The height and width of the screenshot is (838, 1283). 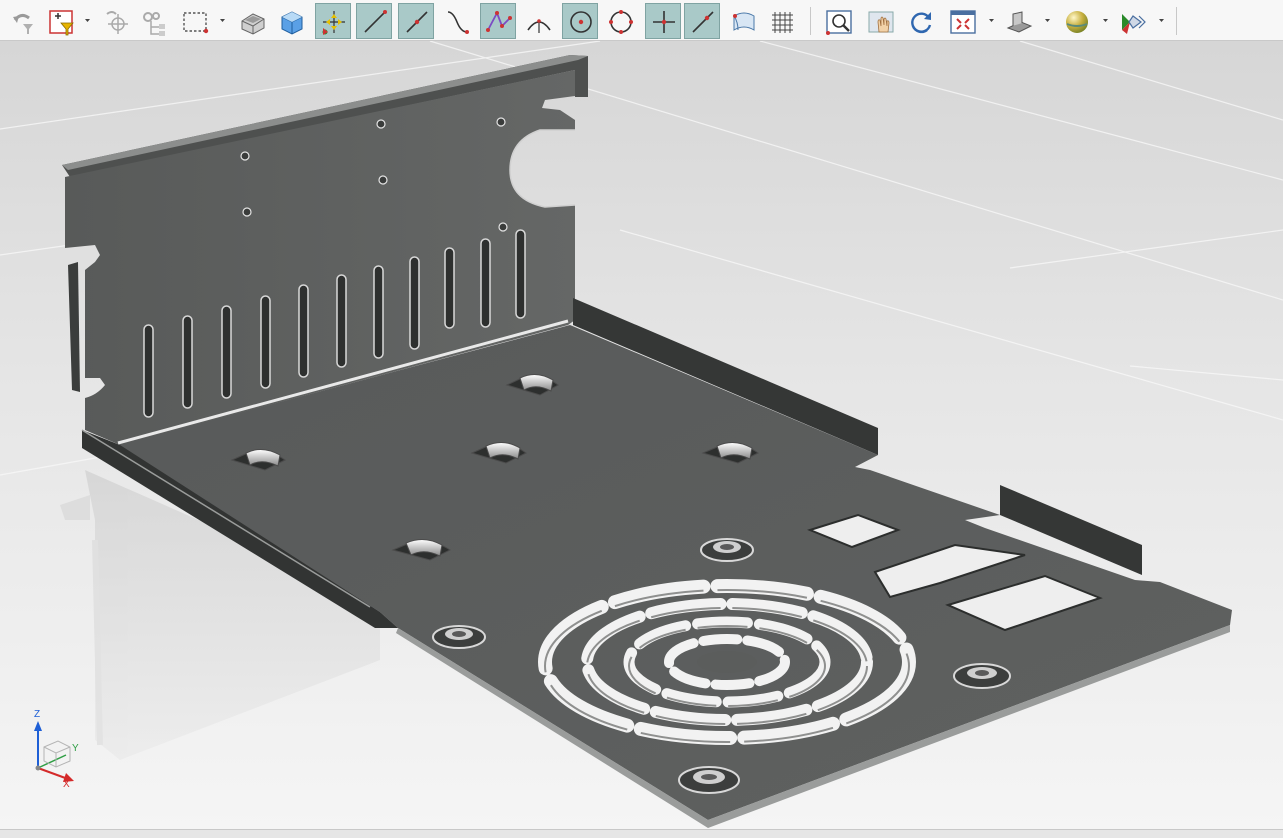 What do you see at coordinates (1132, 21) in the screenshot?
I see `display-options-icon` at bounding box center [1132, 21].